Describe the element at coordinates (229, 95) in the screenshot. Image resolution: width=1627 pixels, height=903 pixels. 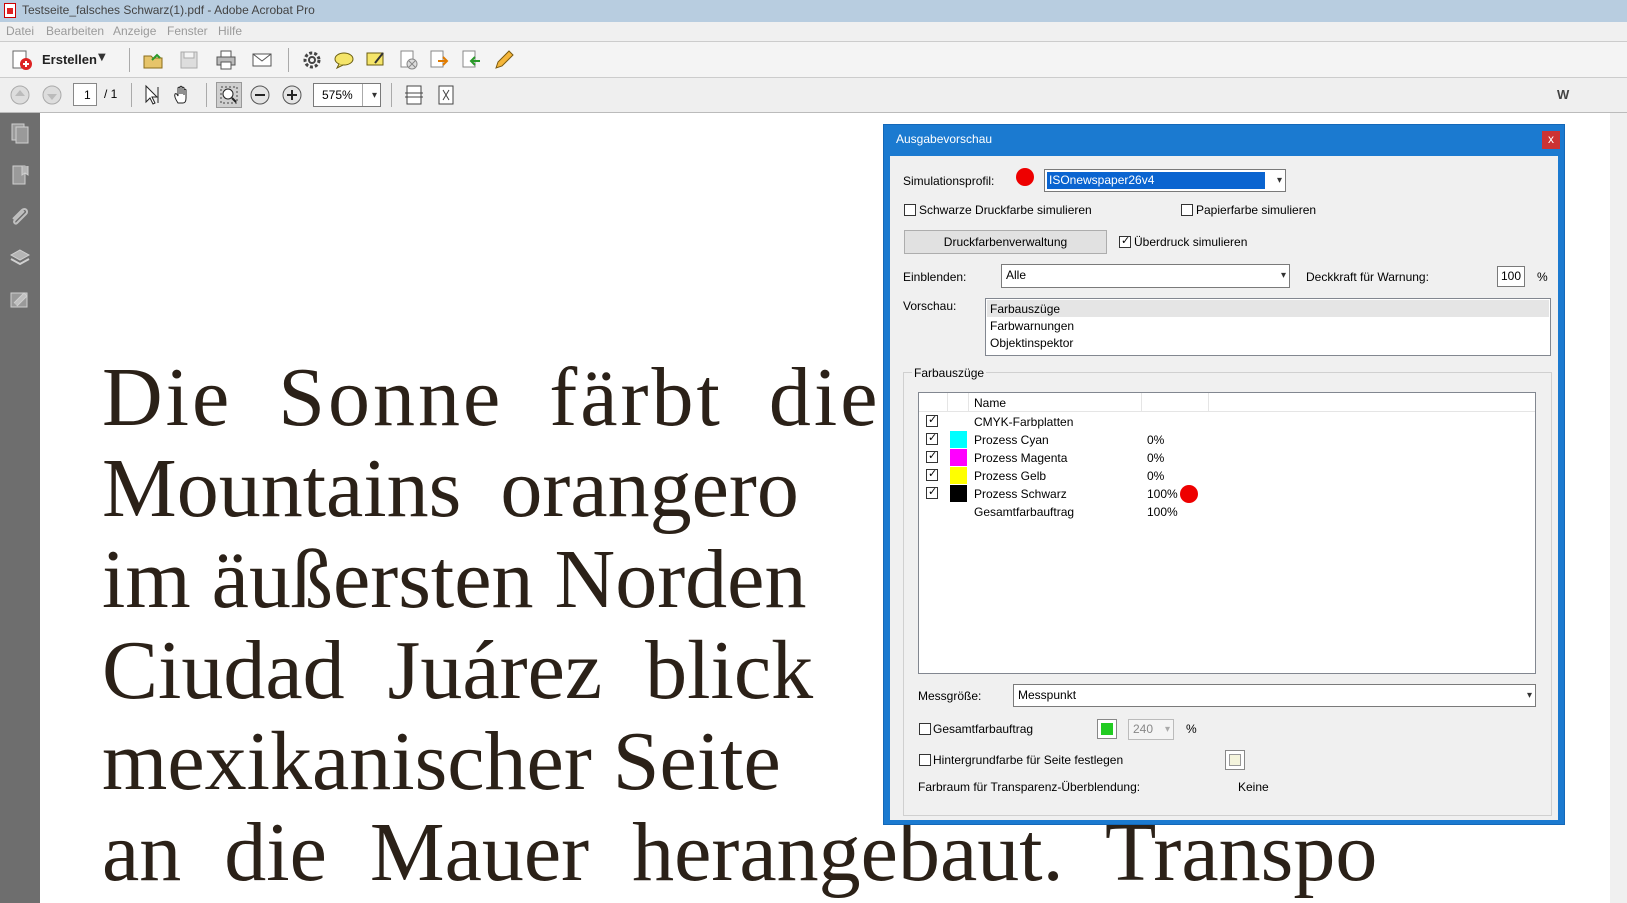
I see `marquee-zoom-button` at that location.